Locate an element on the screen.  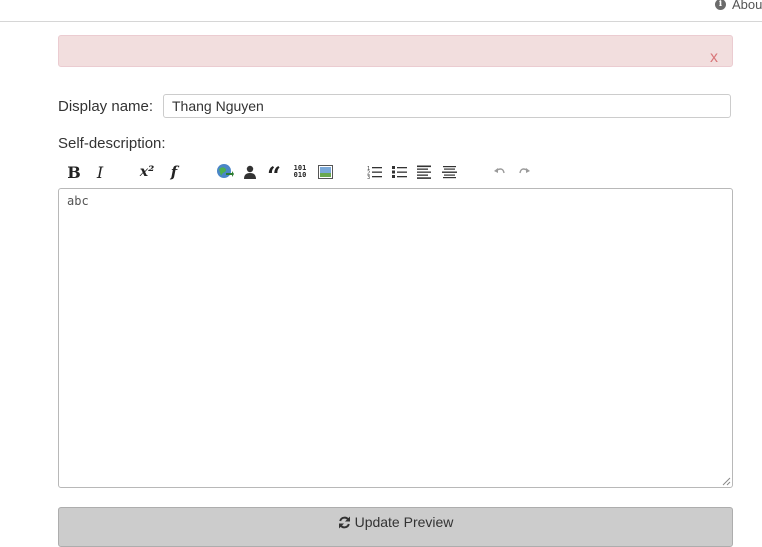
link-button is located at coordinates (225, 172).